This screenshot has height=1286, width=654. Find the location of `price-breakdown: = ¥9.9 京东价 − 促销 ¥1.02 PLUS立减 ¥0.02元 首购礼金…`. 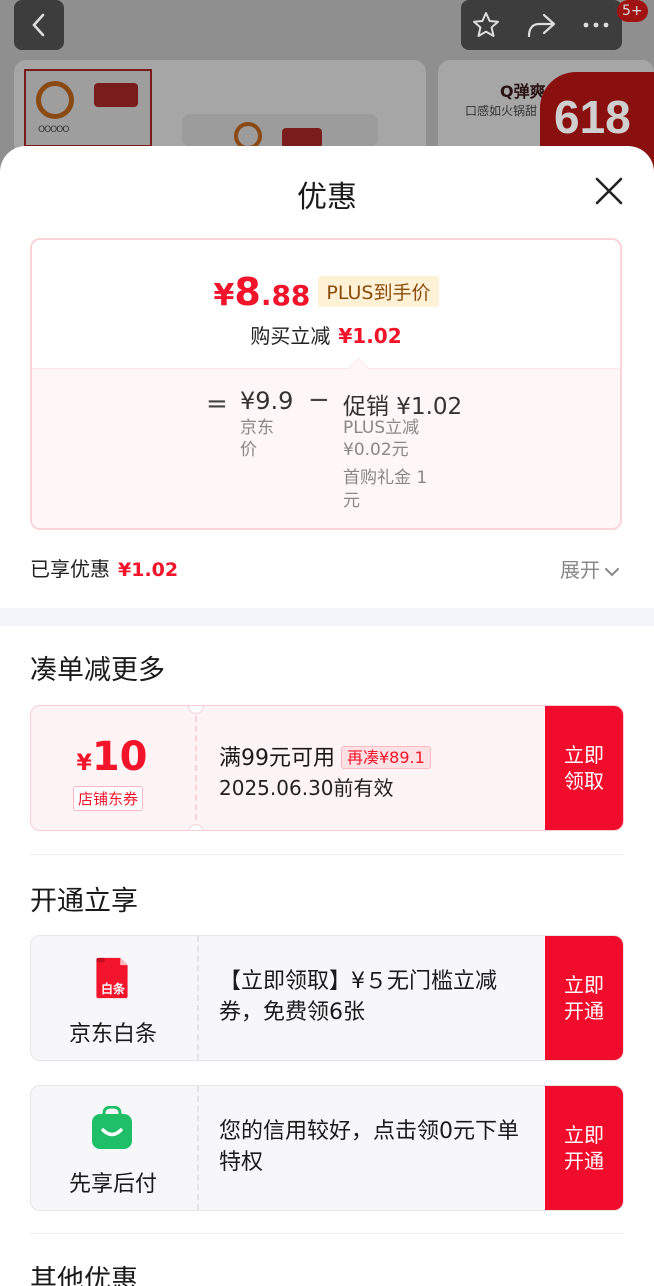

price-breakdown: = ¥9.9 京东价 − 促销 ¥1.02 PLUS立减 ¥0.02元 首购礼金… is located at coordinates (326, 448).